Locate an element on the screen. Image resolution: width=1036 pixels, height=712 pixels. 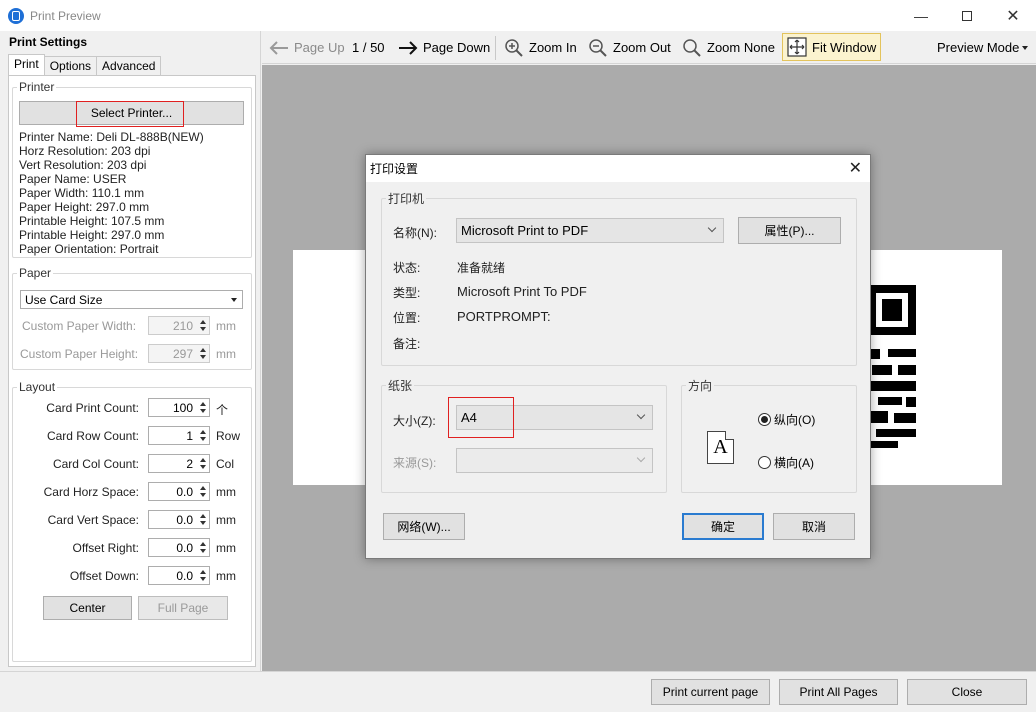
landscape-radio: 横向(A) is located at coordinates (786, 462).